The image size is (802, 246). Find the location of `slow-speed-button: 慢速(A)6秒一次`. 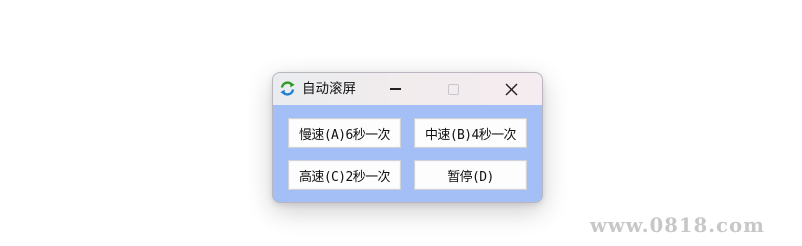

slow-speed-button: 慢速(A)6秒一次 is located at coordinates (344, 133).